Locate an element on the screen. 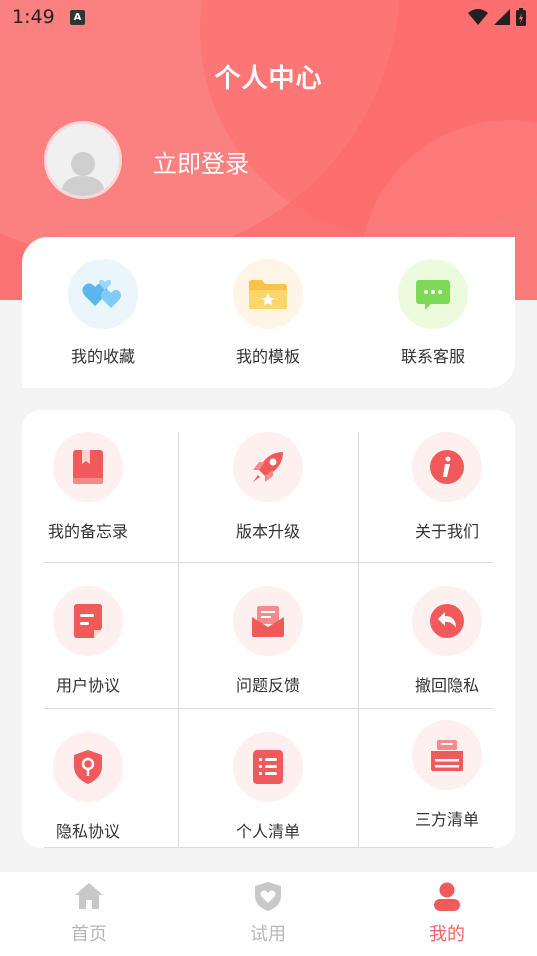 This screenshot has width=537, height=956. info-icon is located at coordinates (447, 467).